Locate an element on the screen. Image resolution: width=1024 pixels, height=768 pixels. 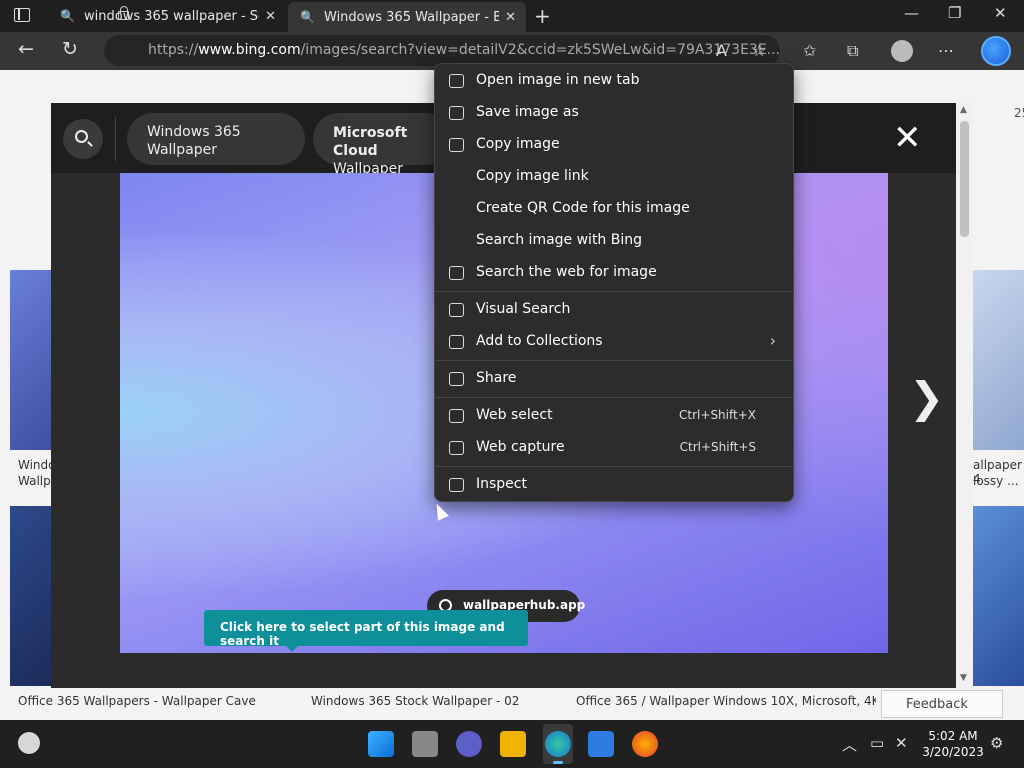
tab-search: 🔍 windows 365 wallpaper - Search ✕ is located at coordinates (167, 16).